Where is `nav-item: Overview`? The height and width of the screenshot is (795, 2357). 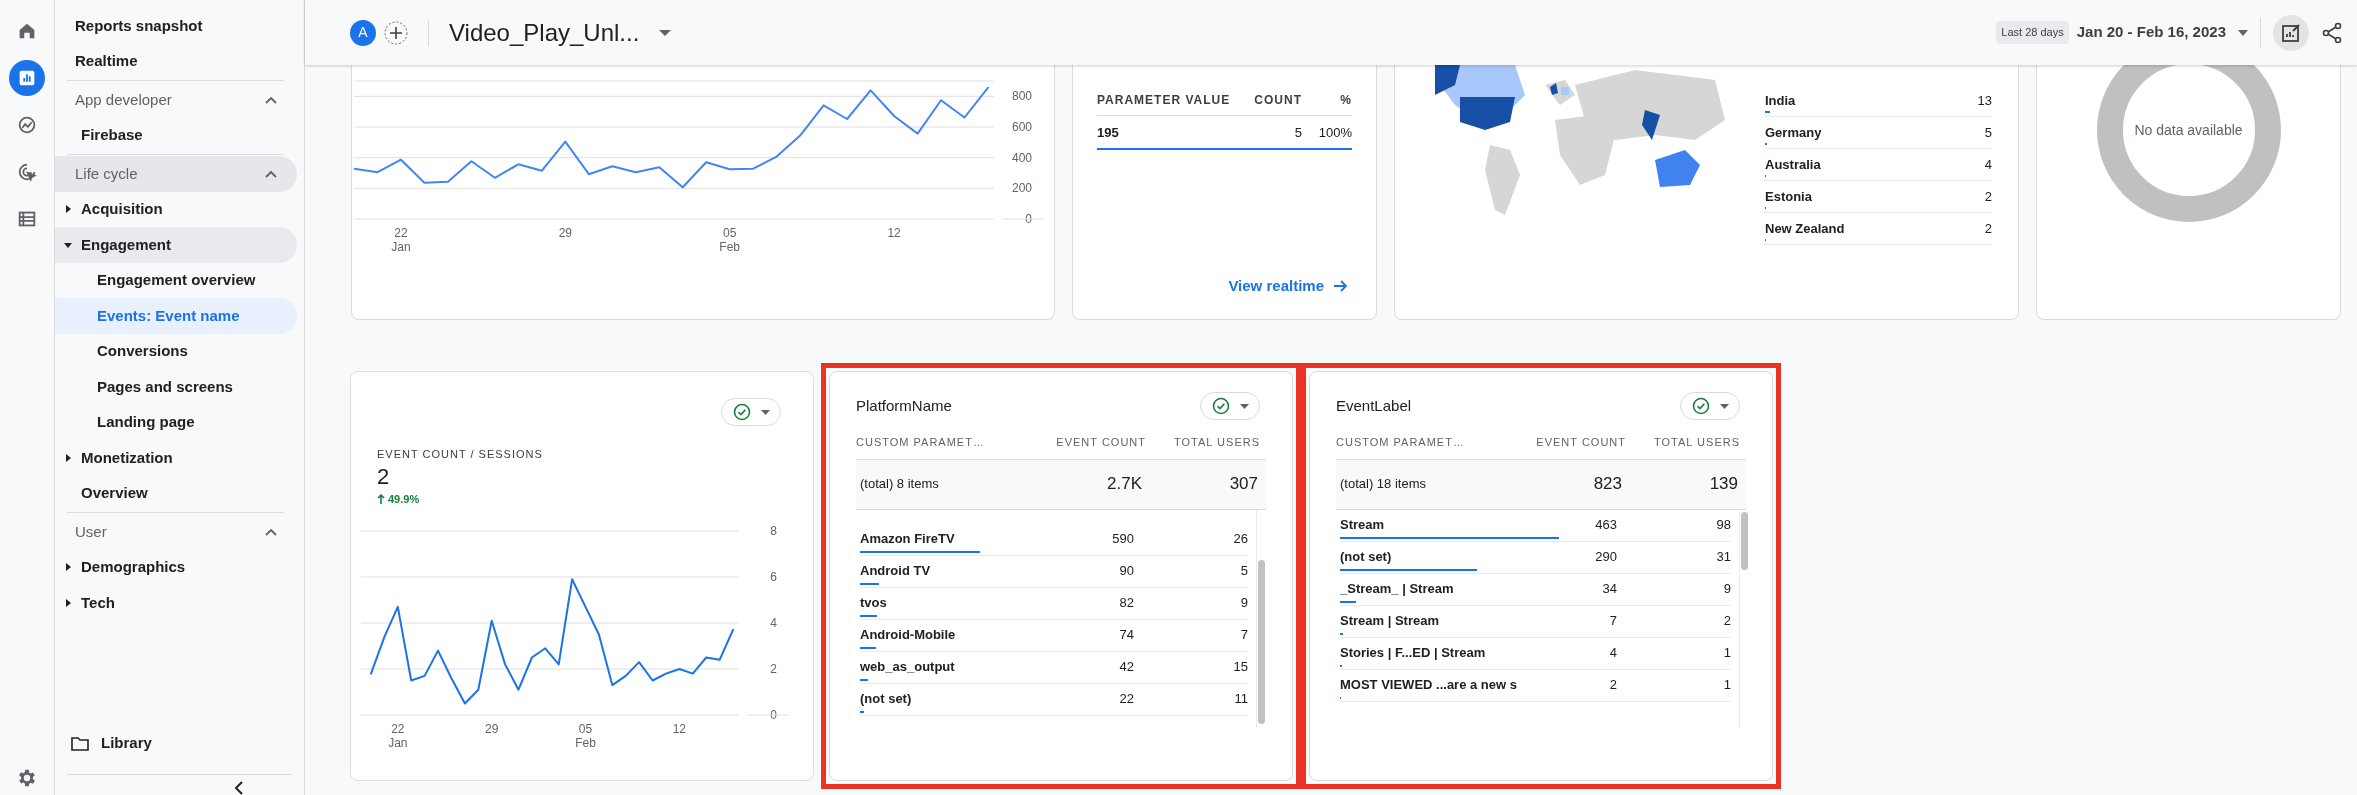 nav-item: Overview is located at coordinates (176, 493).